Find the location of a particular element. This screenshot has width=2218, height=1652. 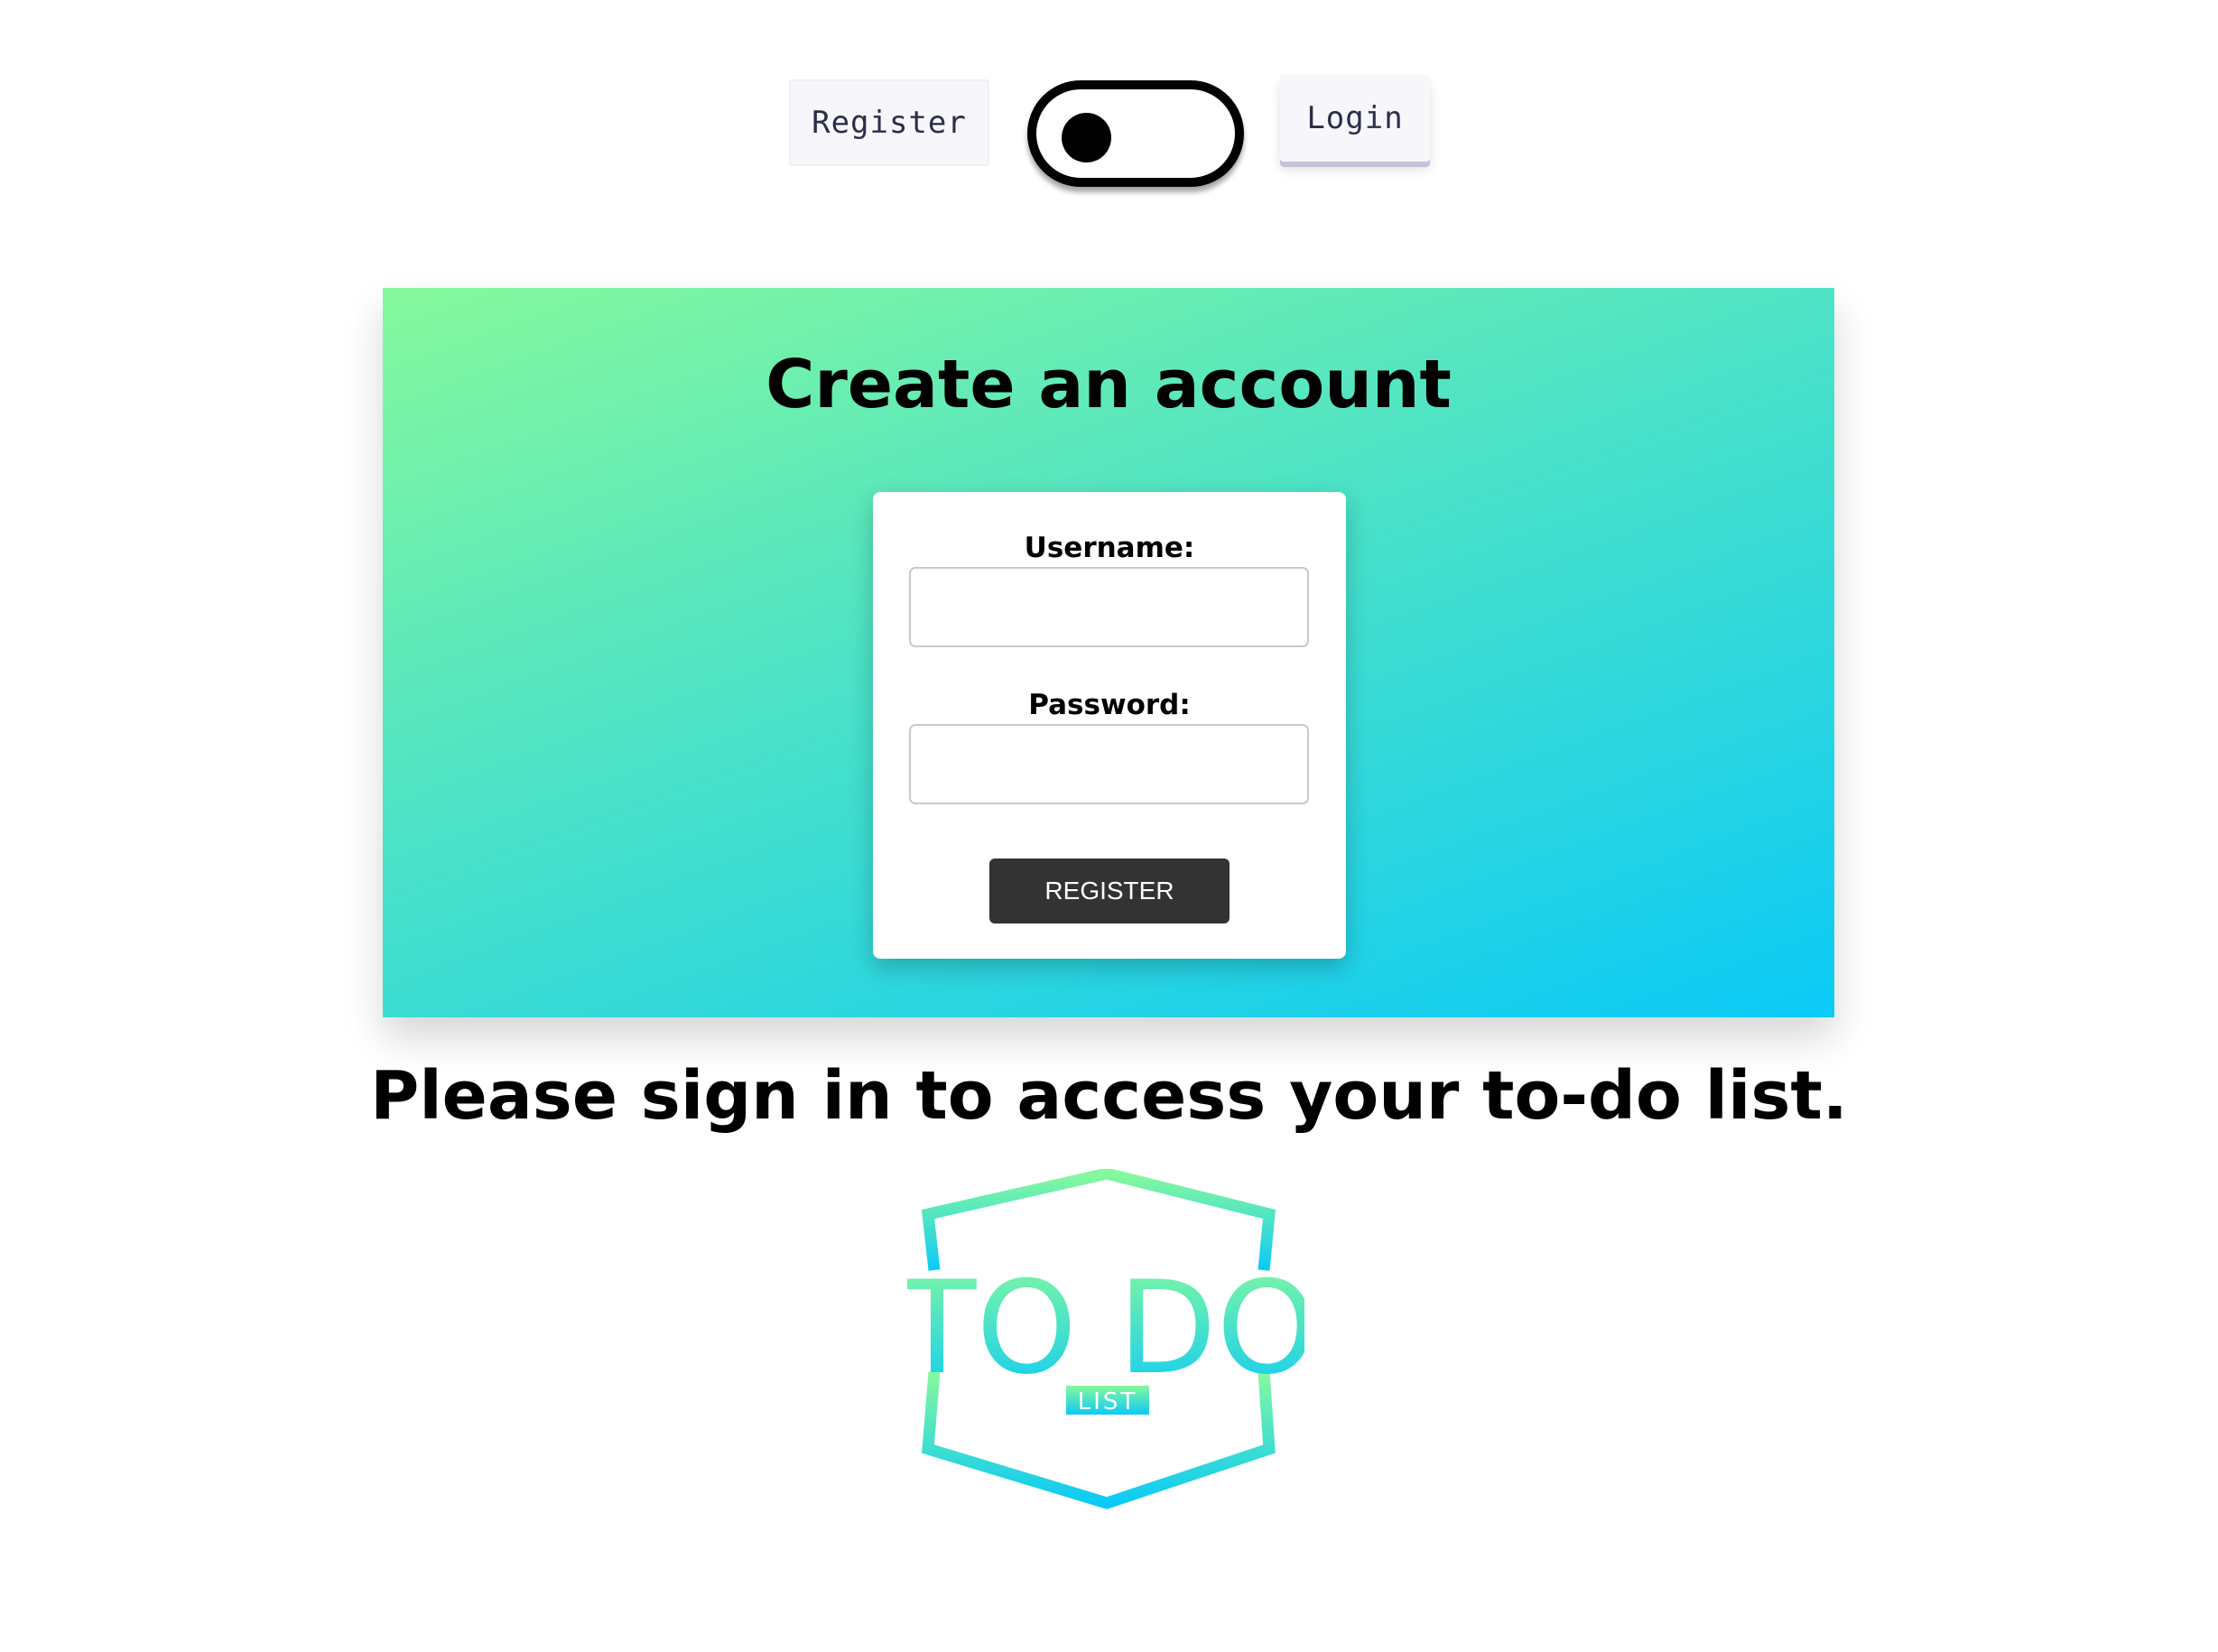

toggle-knob is located at coordinates (1086, 137).